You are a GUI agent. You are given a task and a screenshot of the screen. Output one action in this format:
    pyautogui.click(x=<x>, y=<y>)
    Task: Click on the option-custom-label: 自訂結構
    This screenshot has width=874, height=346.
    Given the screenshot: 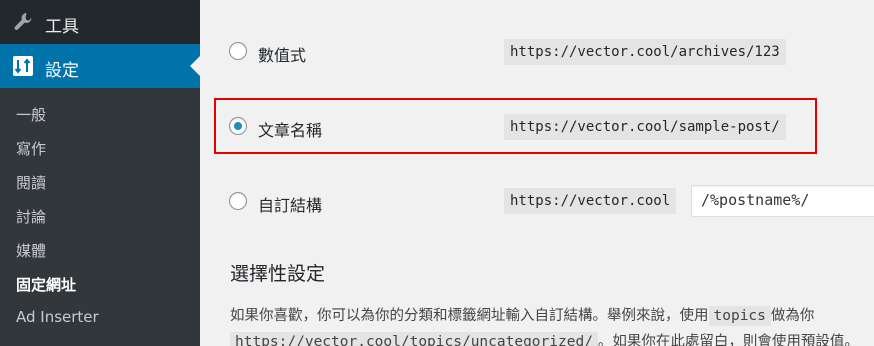 What is the action you would take?
    pyautogui.click(x=290, y=205)
    